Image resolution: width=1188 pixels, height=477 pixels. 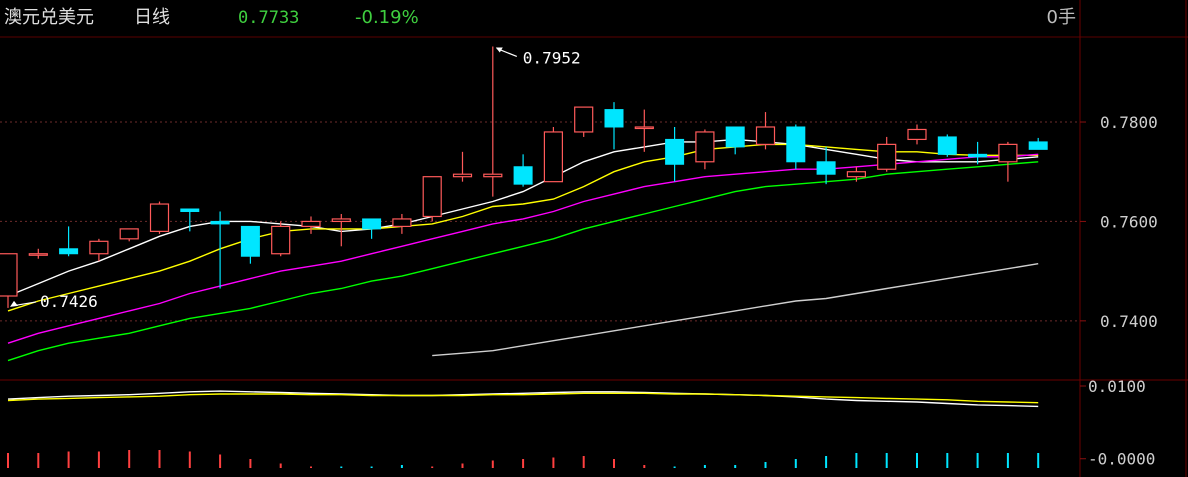 What do you see at coordinates (523, 429) in the screenshot?
I see `macd-panel` at bounding box center [523, 429].